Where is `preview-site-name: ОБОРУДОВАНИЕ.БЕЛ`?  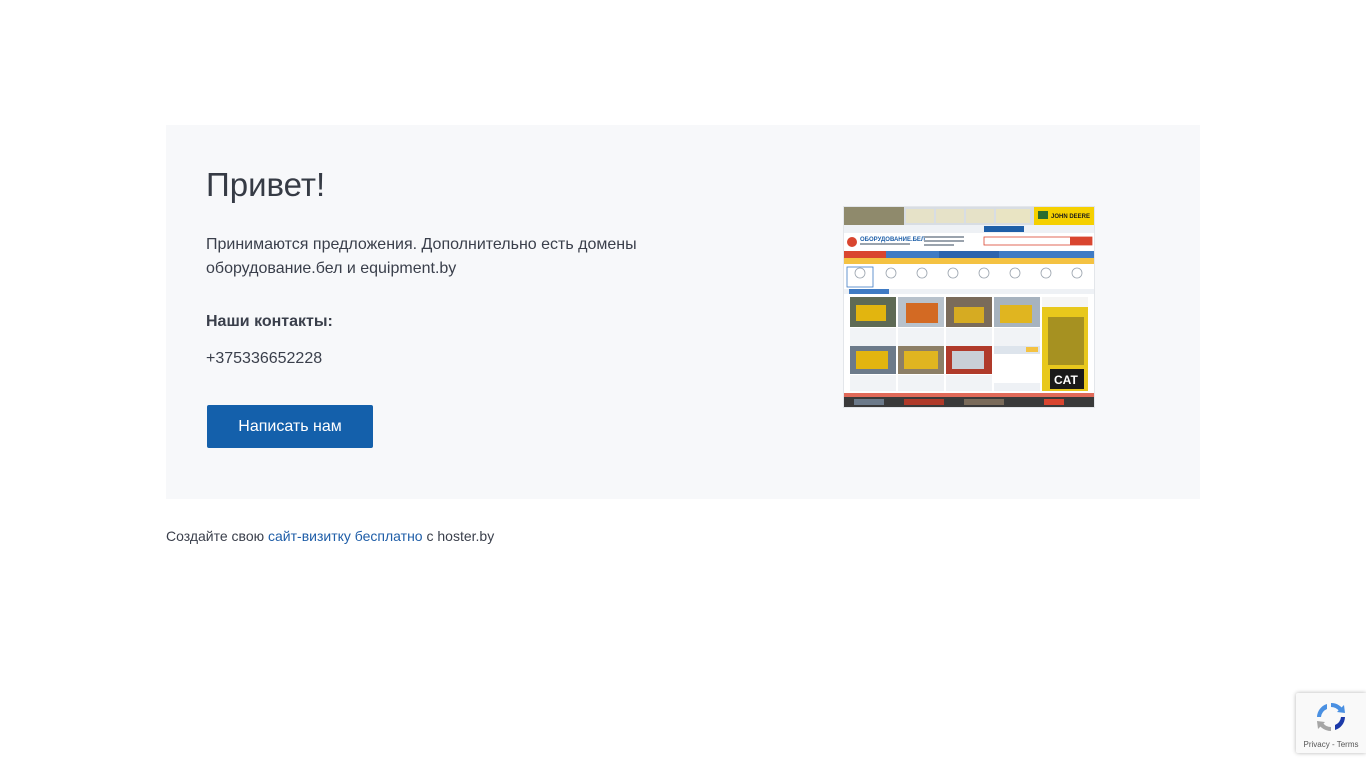 preview-site-name: ОБОРУДОВАНИЕ.БЕЛ is located at coordinates (892, 240).